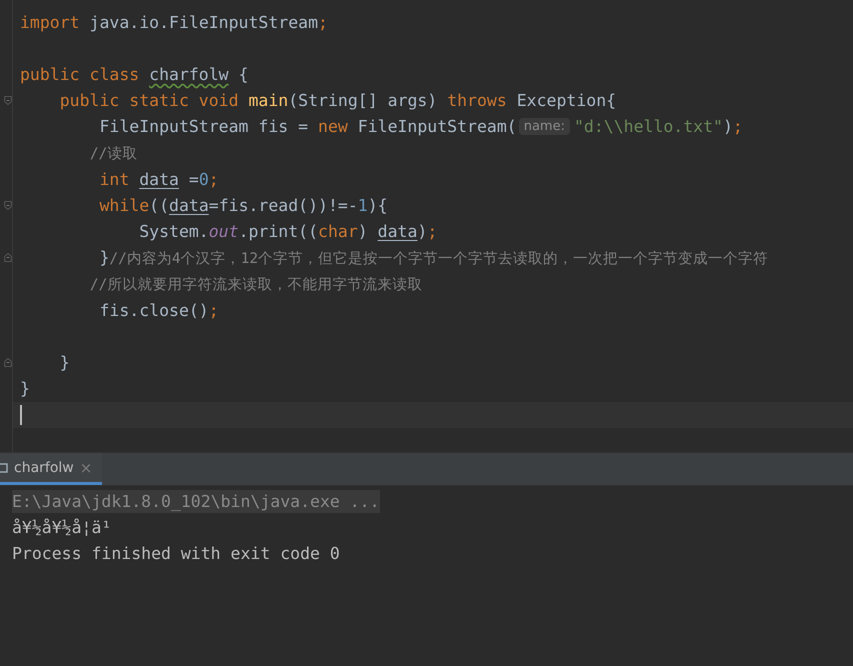  What do you see at coordinates (433, 258) in the screenshot?
I see `code-text: }//内容为4个汉字，12个字节，但它是按一个字节一个字节去读取的，一次把一个字节变成一个字符` at bounding box center [433, 258].